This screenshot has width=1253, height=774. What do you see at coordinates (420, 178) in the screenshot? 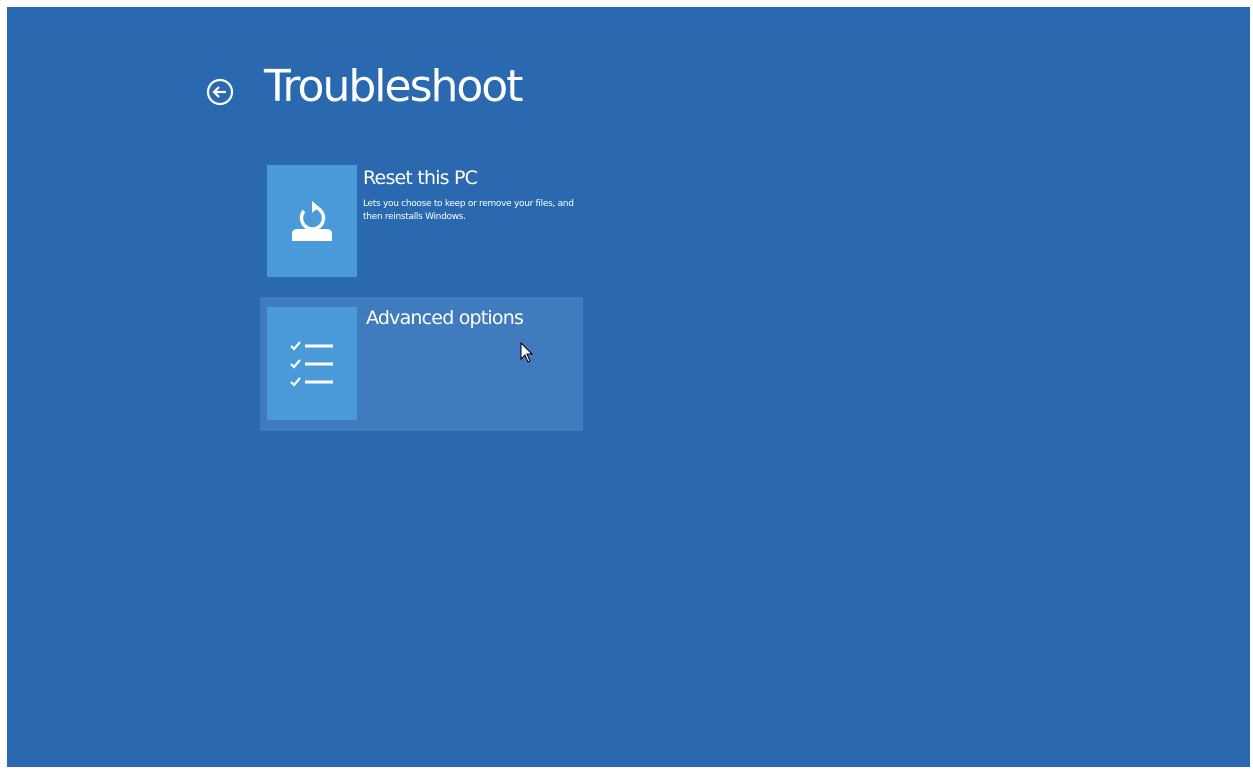
I see `reset-this-pc-title: Reset this PC` at bounding box center [420, 178].